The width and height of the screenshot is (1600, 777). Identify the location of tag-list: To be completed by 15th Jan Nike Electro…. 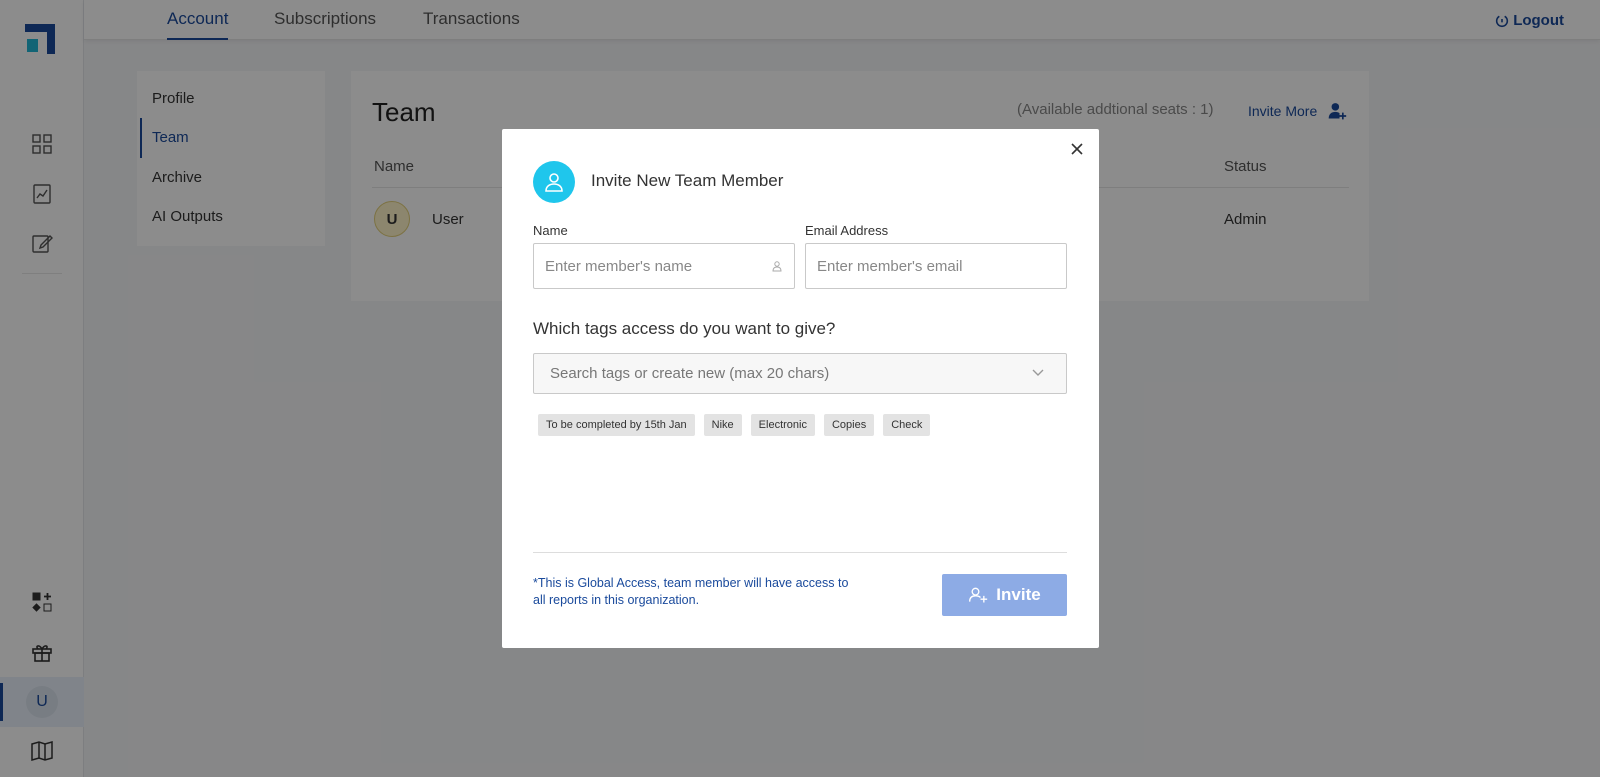
(734, 425).